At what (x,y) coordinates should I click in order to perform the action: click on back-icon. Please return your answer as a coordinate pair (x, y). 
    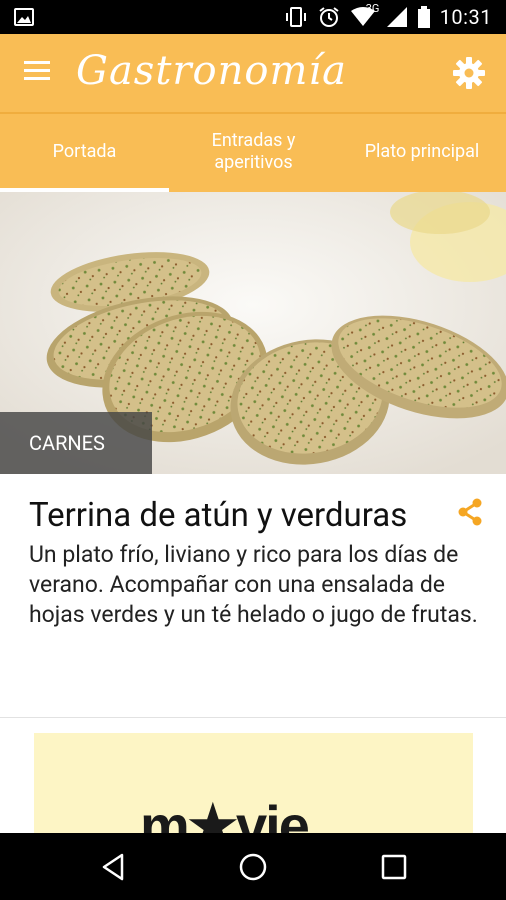
    Looking at the image, I should click on (114, 867).